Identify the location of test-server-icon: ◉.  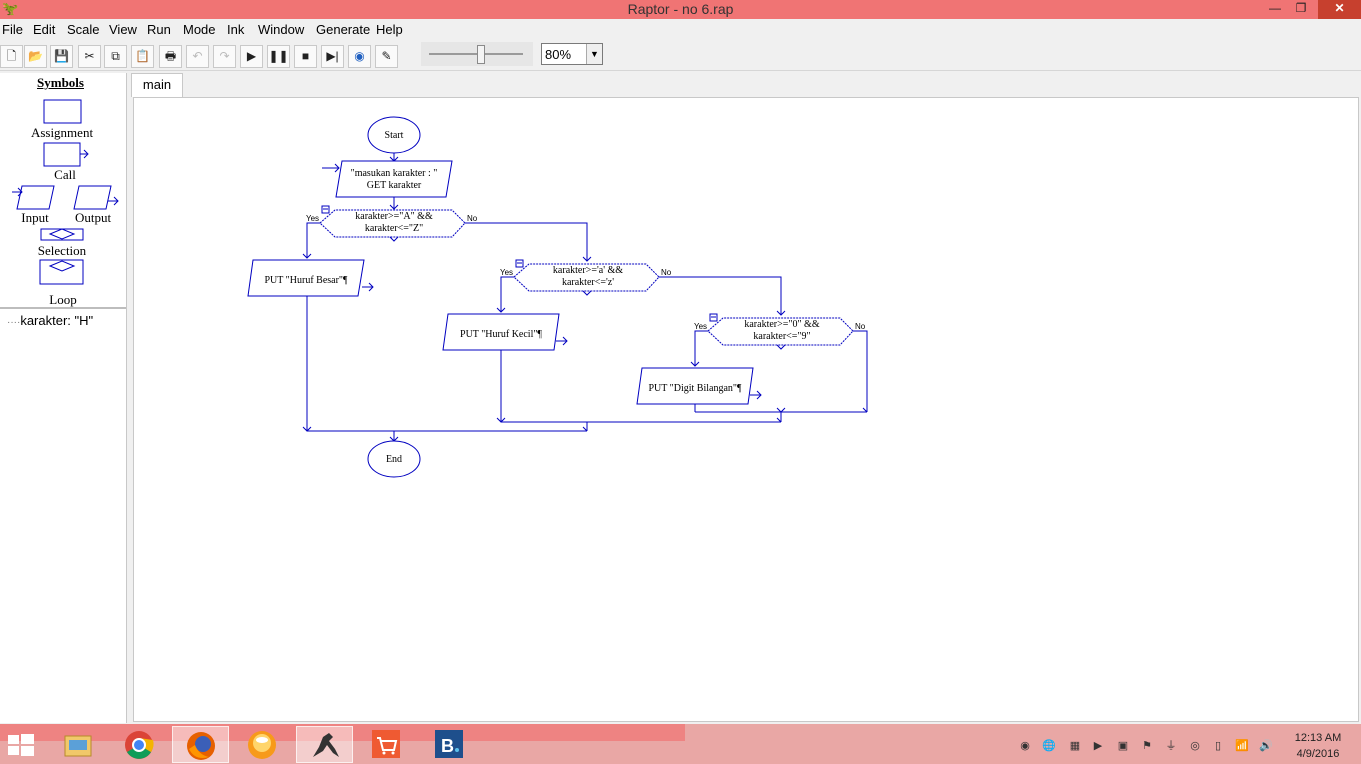
(359, 56).